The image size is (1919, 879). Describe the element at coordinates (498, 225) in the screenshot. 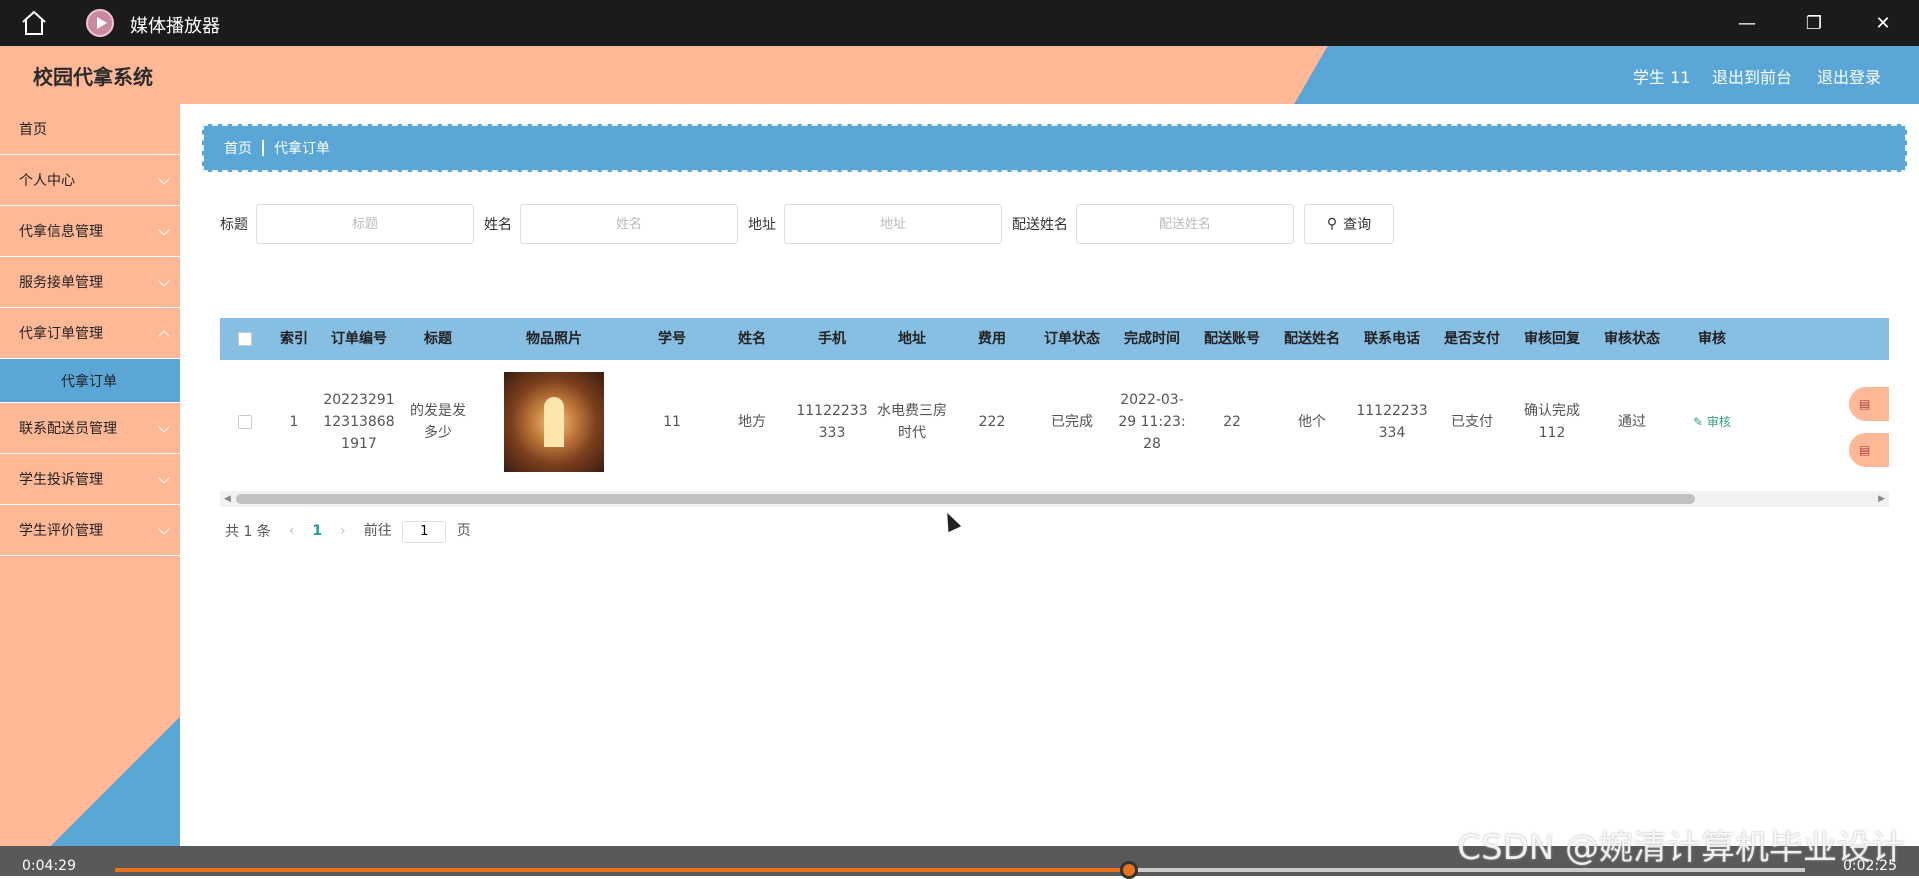

I see `name-label: 姓名` at that location.